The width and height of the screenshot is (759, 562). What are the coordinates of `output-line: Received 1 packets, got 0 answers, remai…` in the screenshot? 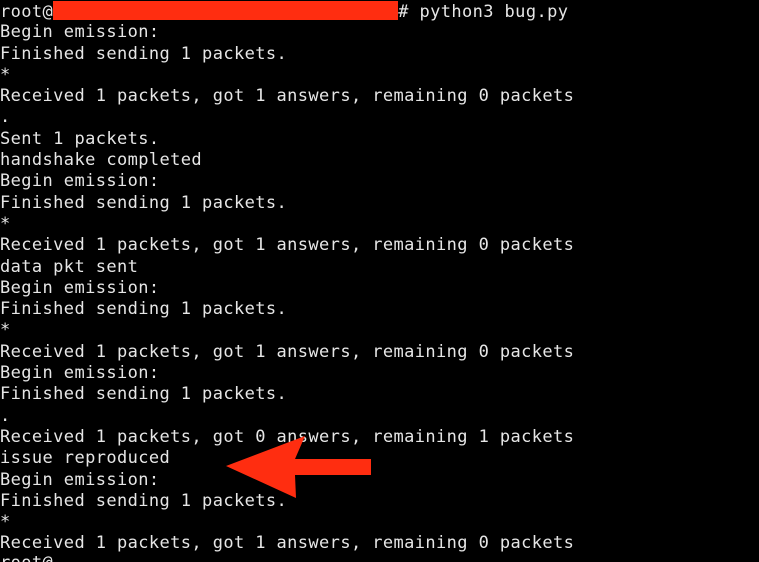 It's located at (287, 436).